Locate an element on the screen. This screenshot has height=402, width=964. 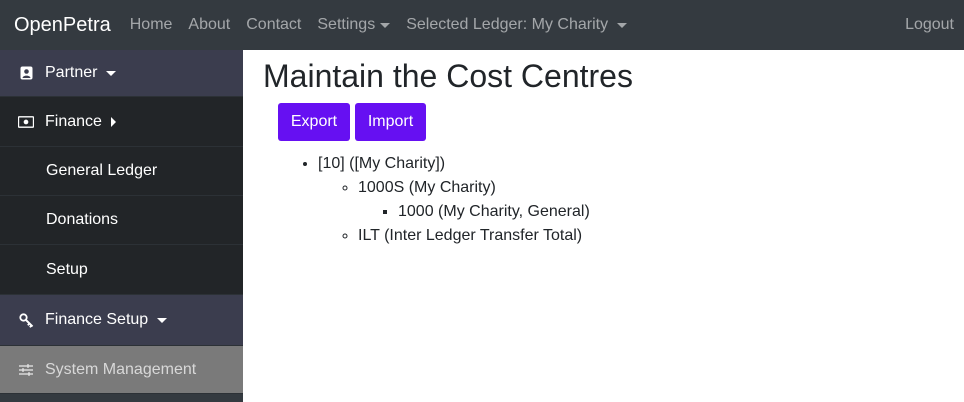
tree-node-label: [10] ([My Charity]) is located at coordinates (382, 163).